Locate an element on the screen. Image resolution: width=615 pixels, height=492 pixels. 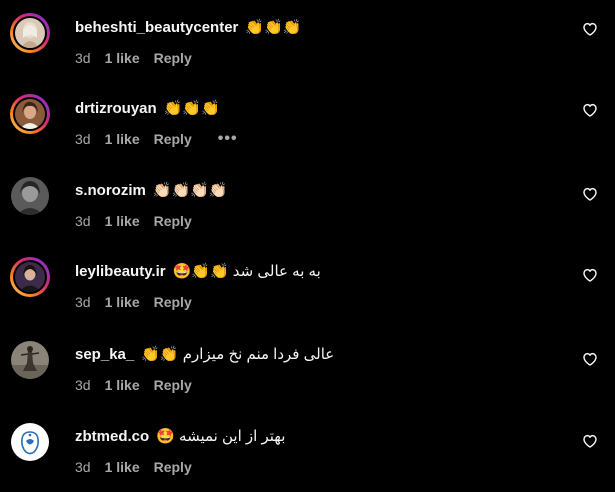
logo is located at coordinates (30, 442).